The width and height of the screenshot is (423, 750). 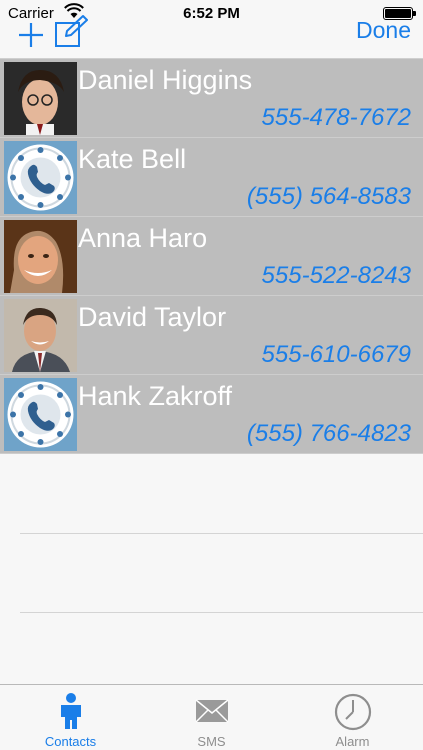 I want to click on done-button: Done, so click(x=383, y=30).